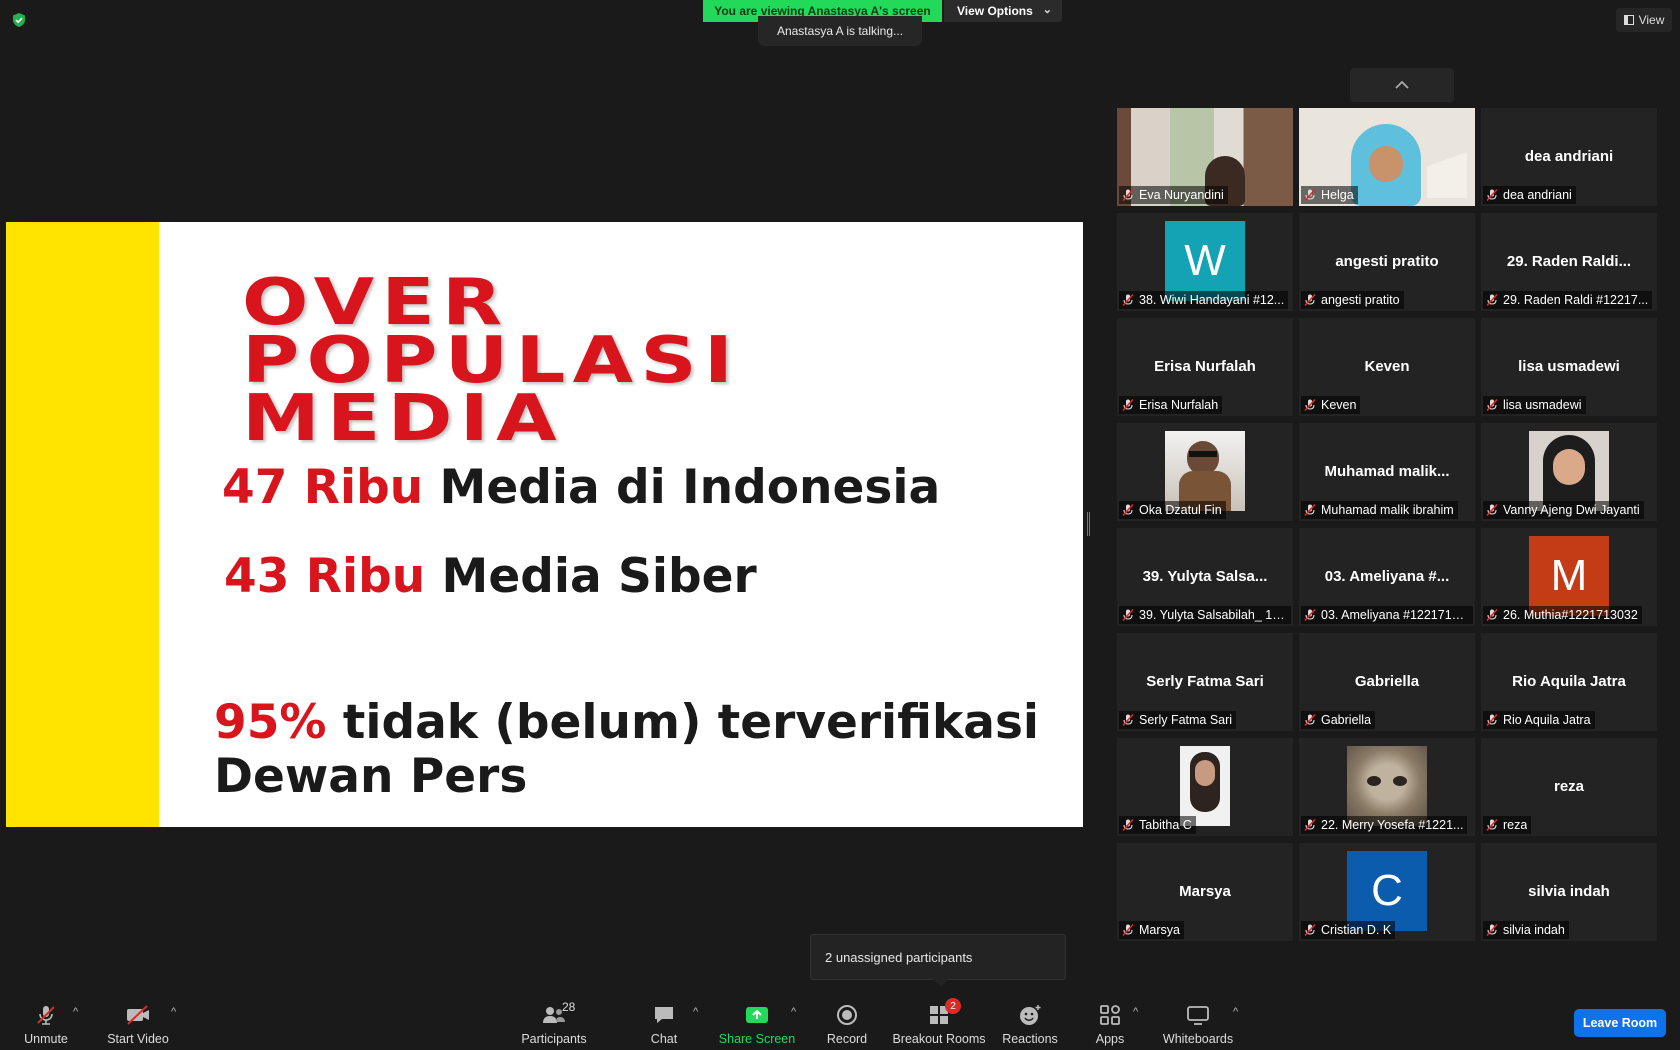 Image resolution: width=1680 pixels, height=1050 pixels. Describe the element at coordinates (1569, 472) in the screenshot. I see `participant-tile: Vanny Ajeng Dwi Jayanti` at that location.